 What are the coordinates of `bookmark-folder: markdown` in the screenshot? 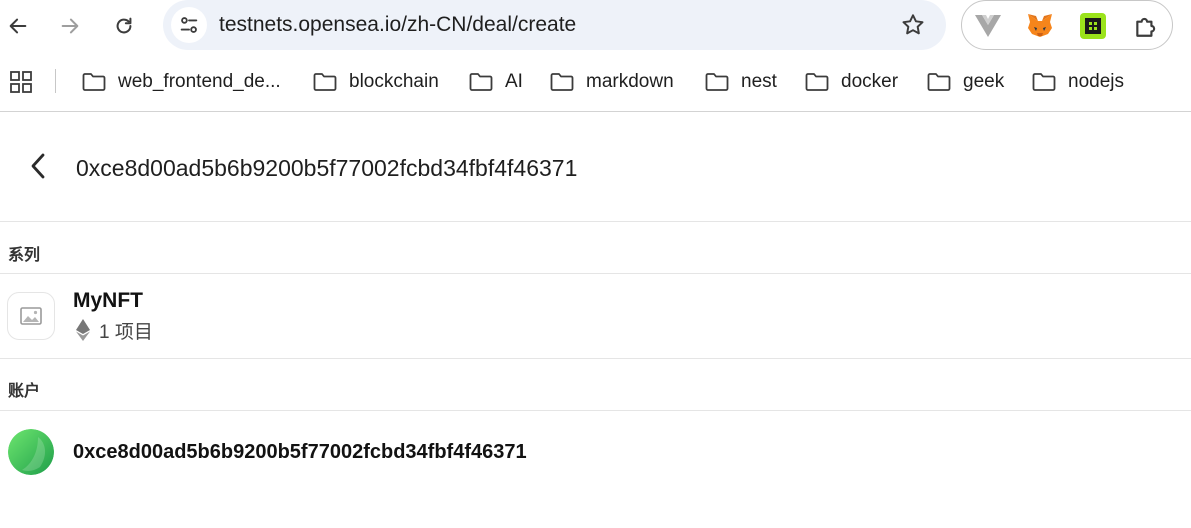 It's located at (612, 82).